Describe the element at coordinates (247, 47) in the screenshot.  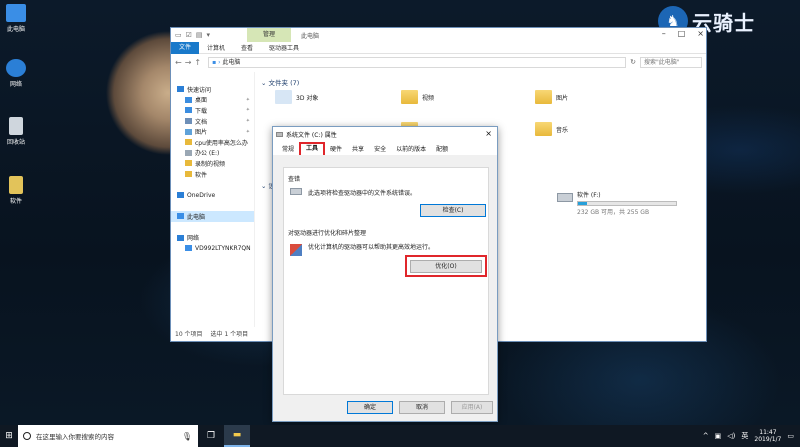
I see `ribbon-tab-view: 查看` at that location.